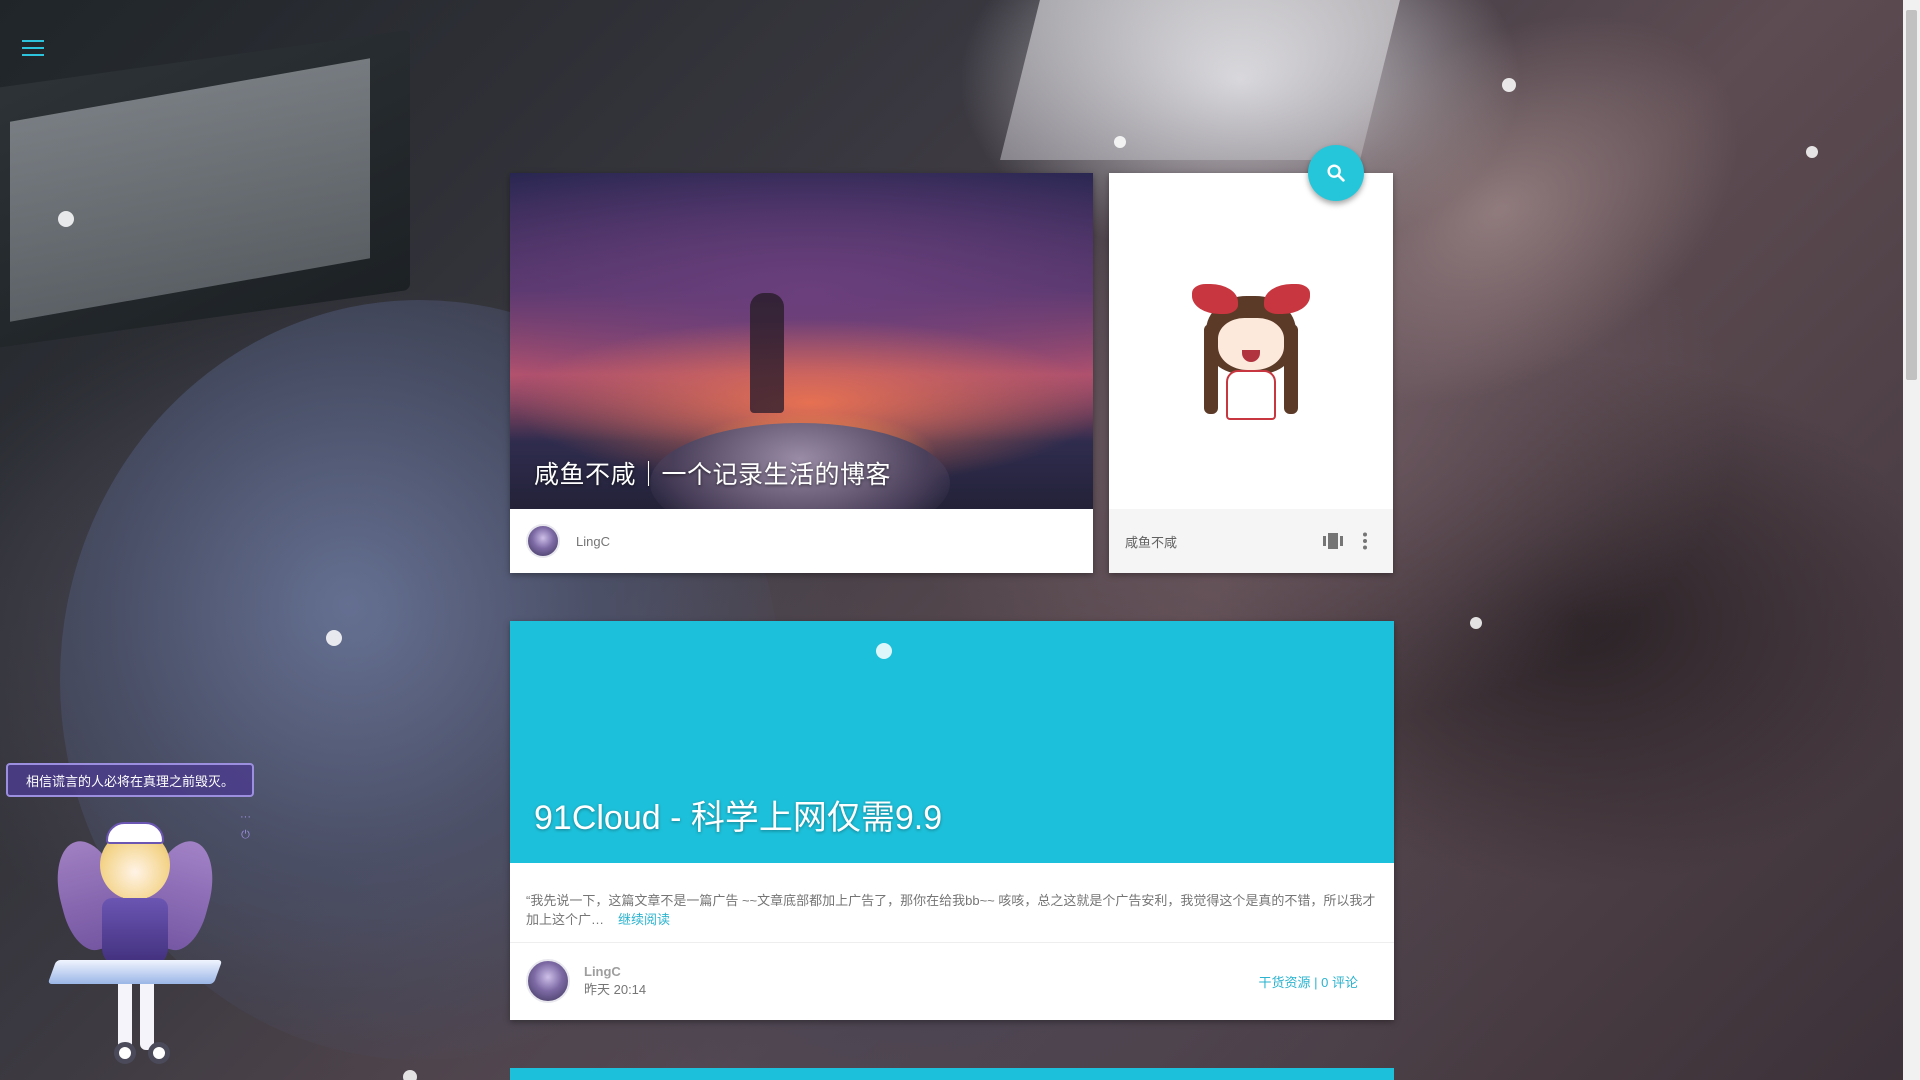 The height and width of the screenshot is (1080, 1920). I want to click on site-info-card: 咸鱼不咸, so click(1251, 373).